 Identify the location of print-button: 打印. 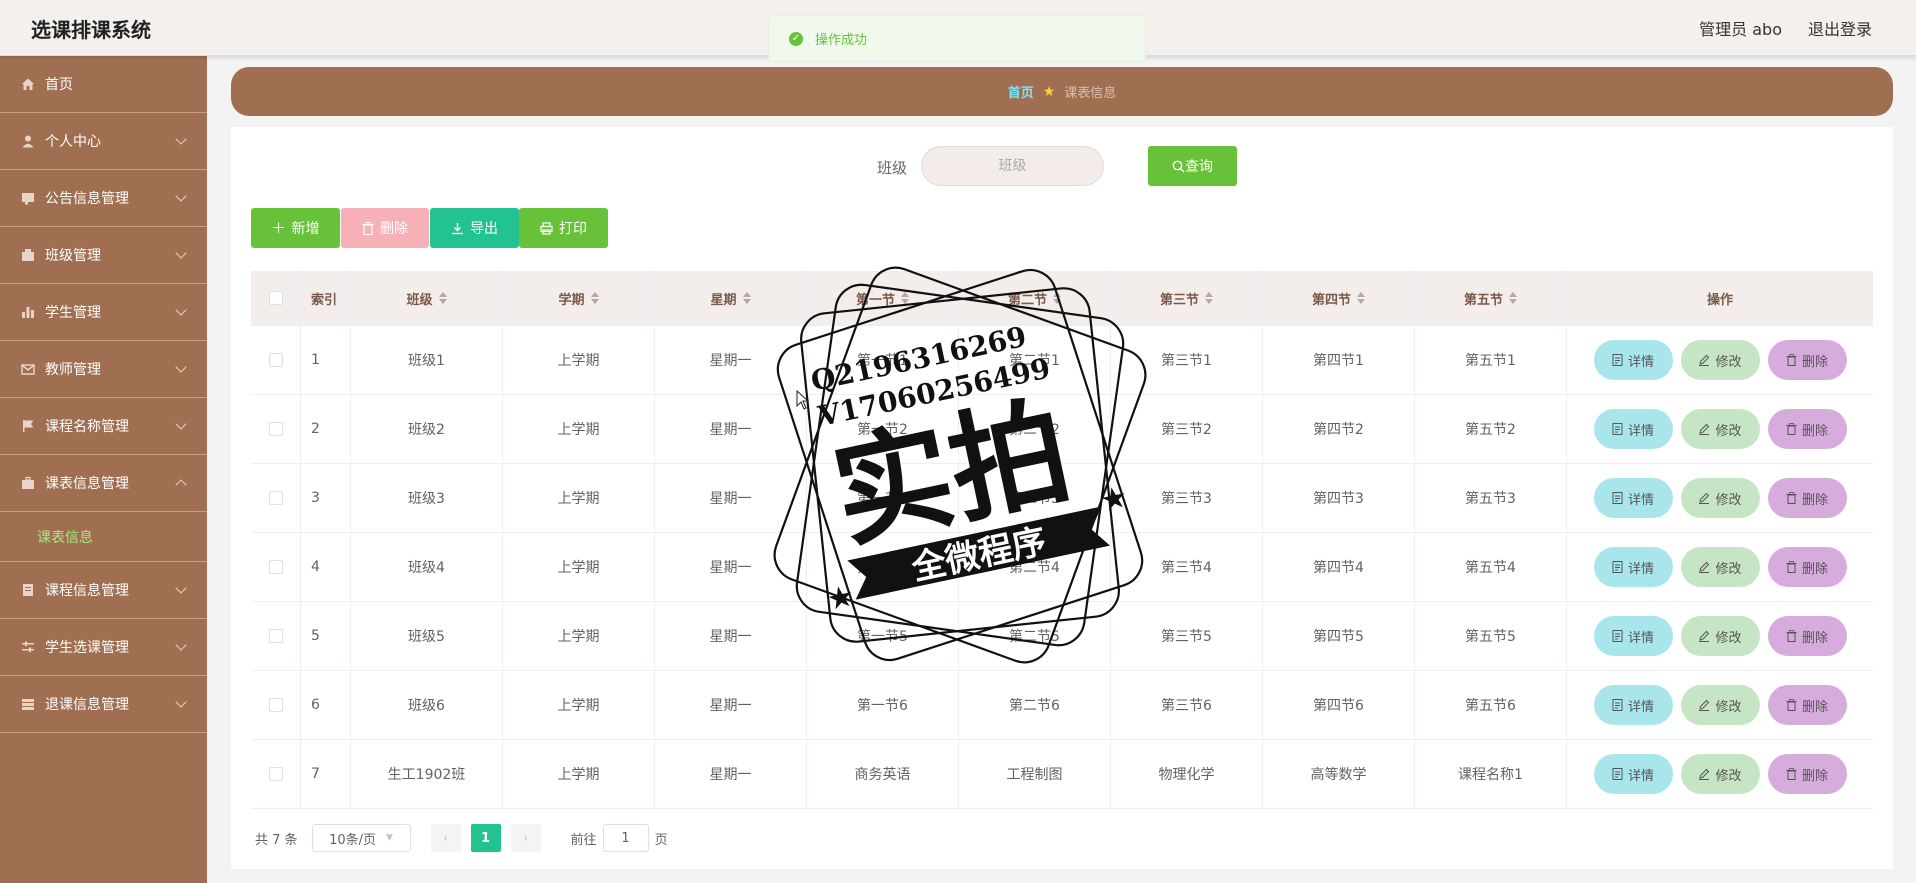
(563, 228).